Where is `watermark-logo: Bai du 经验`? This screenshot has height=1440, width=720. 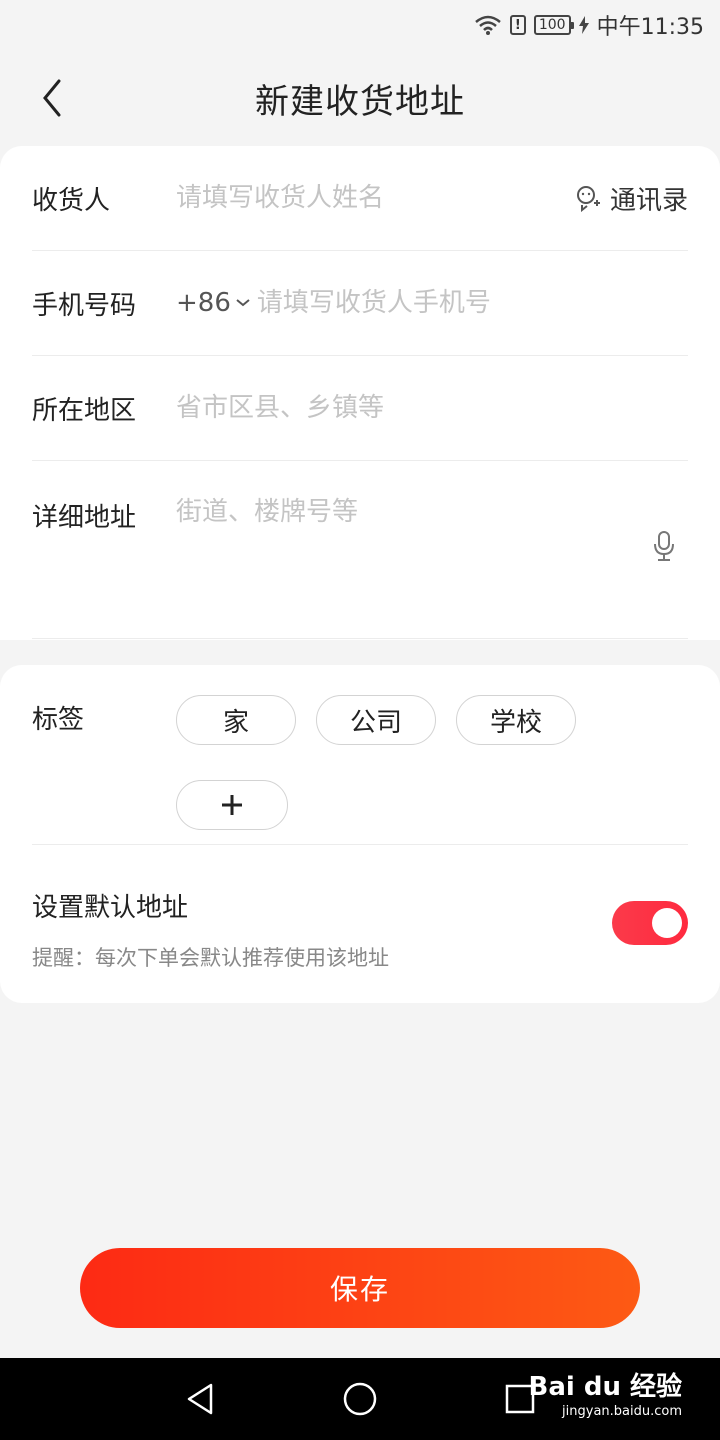
watermark-logo: Bai du 经验 is located at coordinates (605, 1387).